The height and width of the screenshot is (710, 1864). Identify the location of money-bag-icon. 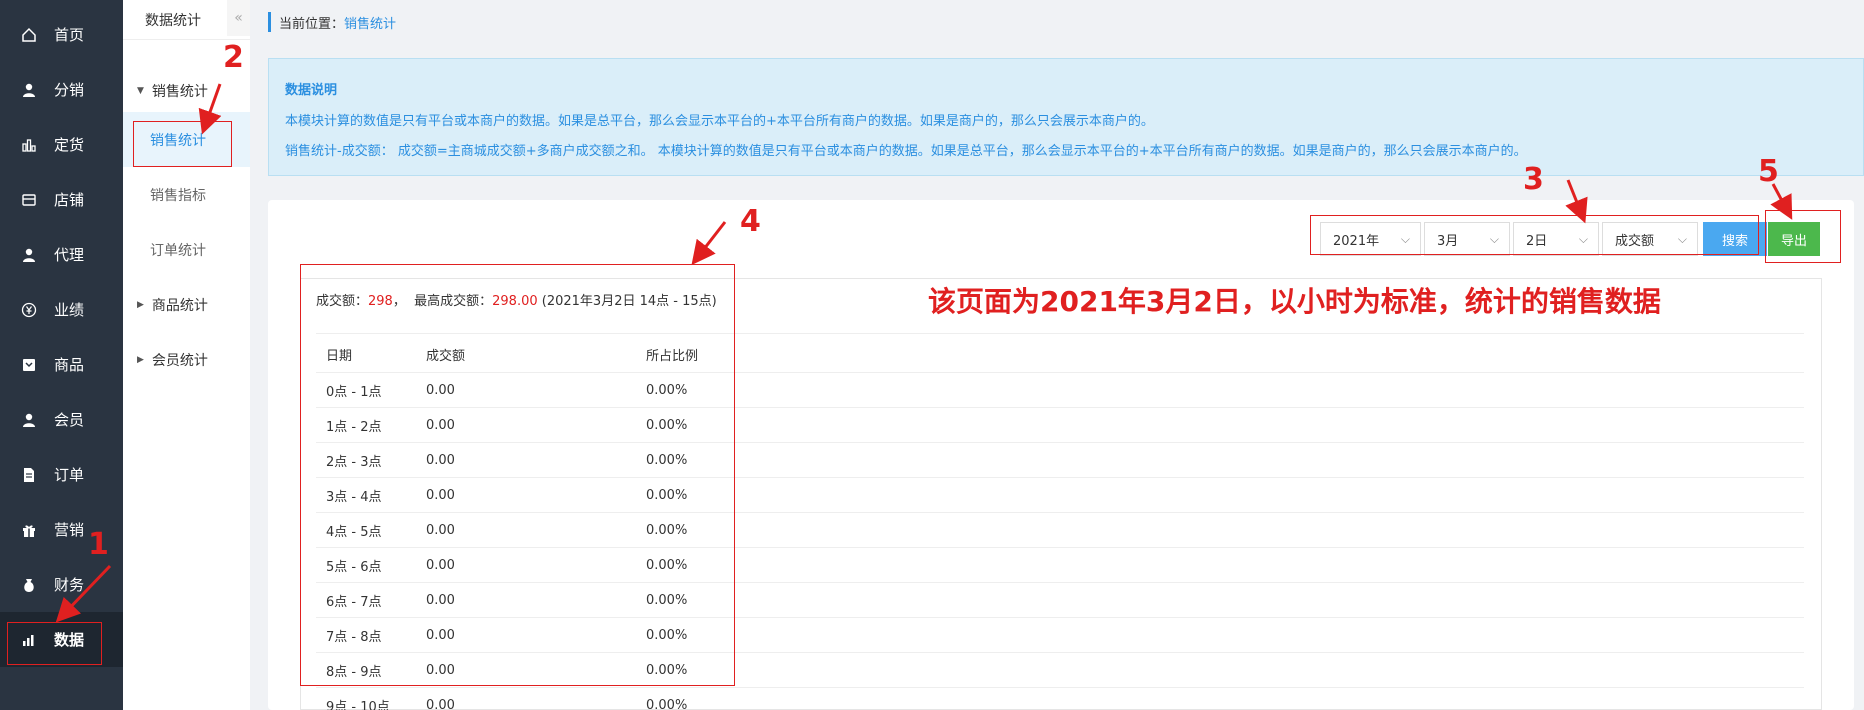
(29, 585).